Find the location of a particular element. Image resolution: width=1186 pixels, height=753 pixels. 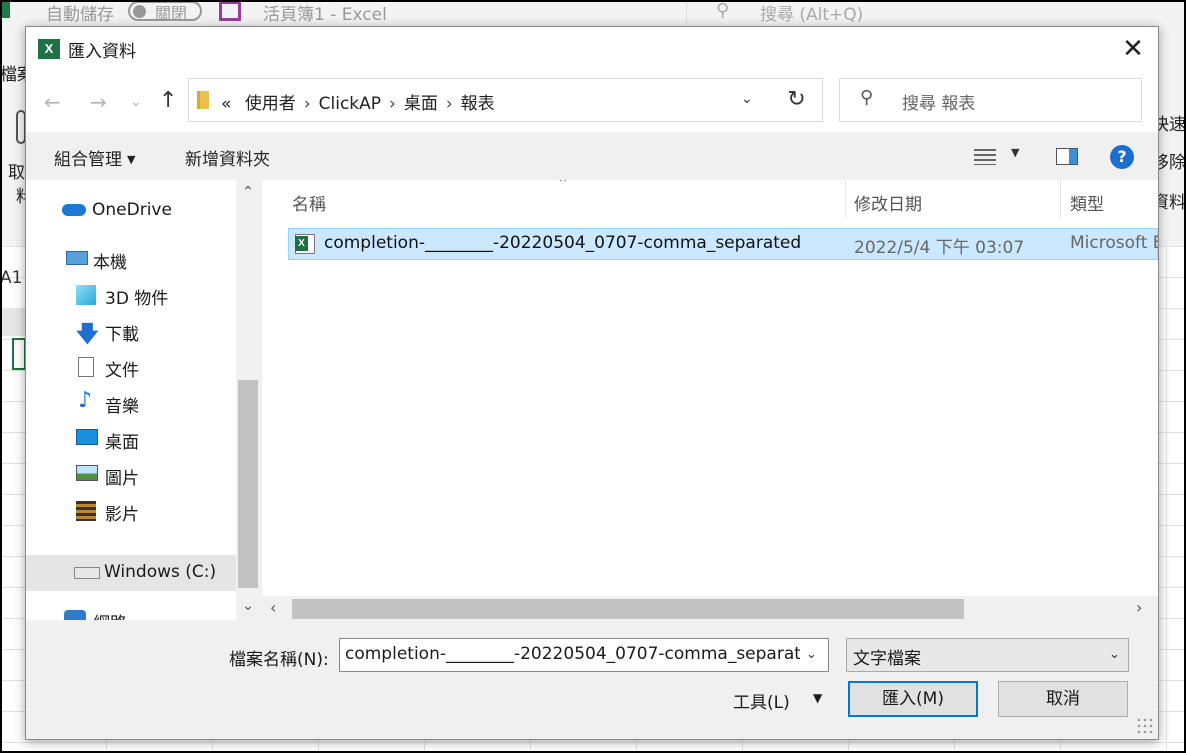

breadcrumb-reports: 報表 is located at coordinates (478, 104).